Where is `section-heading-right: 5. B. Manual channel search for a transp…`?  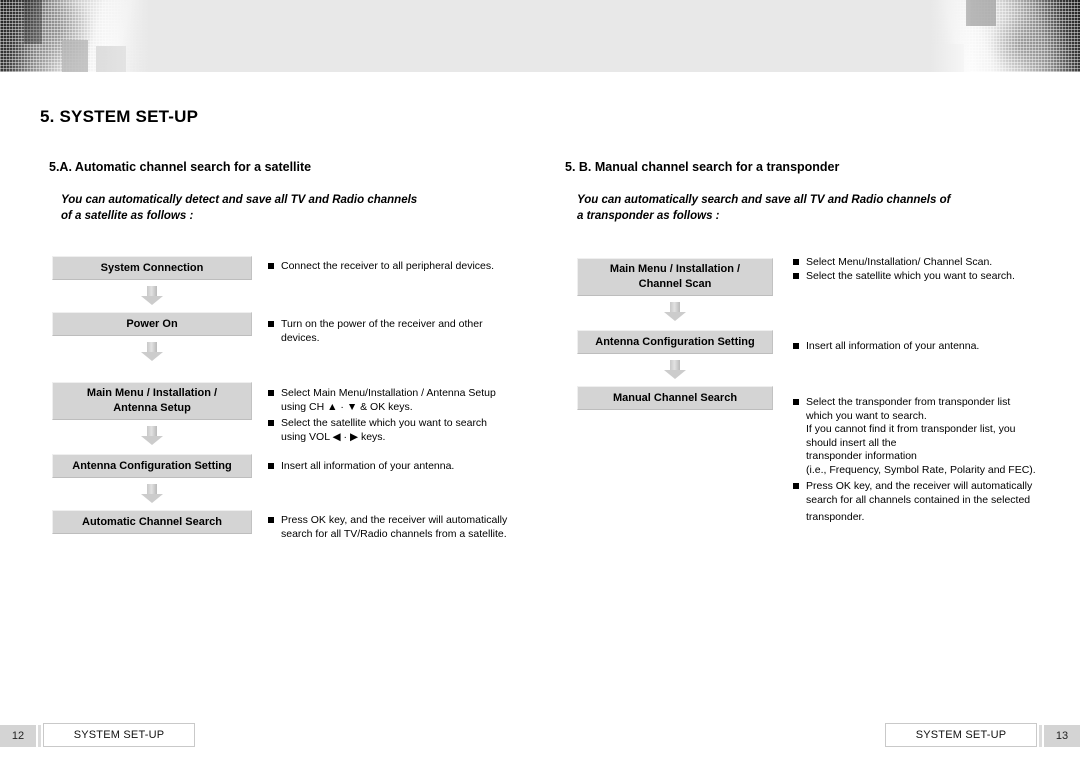 section-heading-right: 5. B. Manual channel search for a transp… is located at coordinates (702, 167).